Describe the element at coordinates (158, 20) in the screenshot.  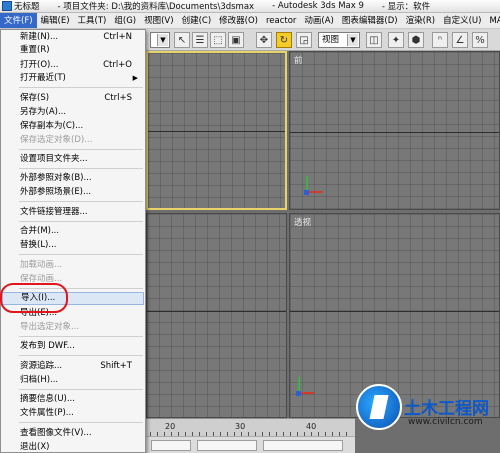
I see `menu-views: 视图(V)` at that location.